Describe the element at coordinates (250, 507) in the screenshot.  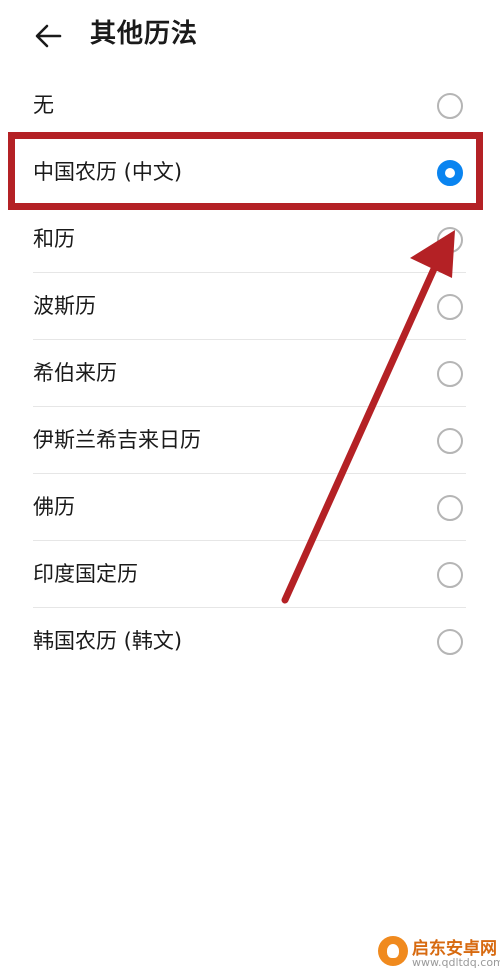
I see `option-buddhist: 佛历` at that location.